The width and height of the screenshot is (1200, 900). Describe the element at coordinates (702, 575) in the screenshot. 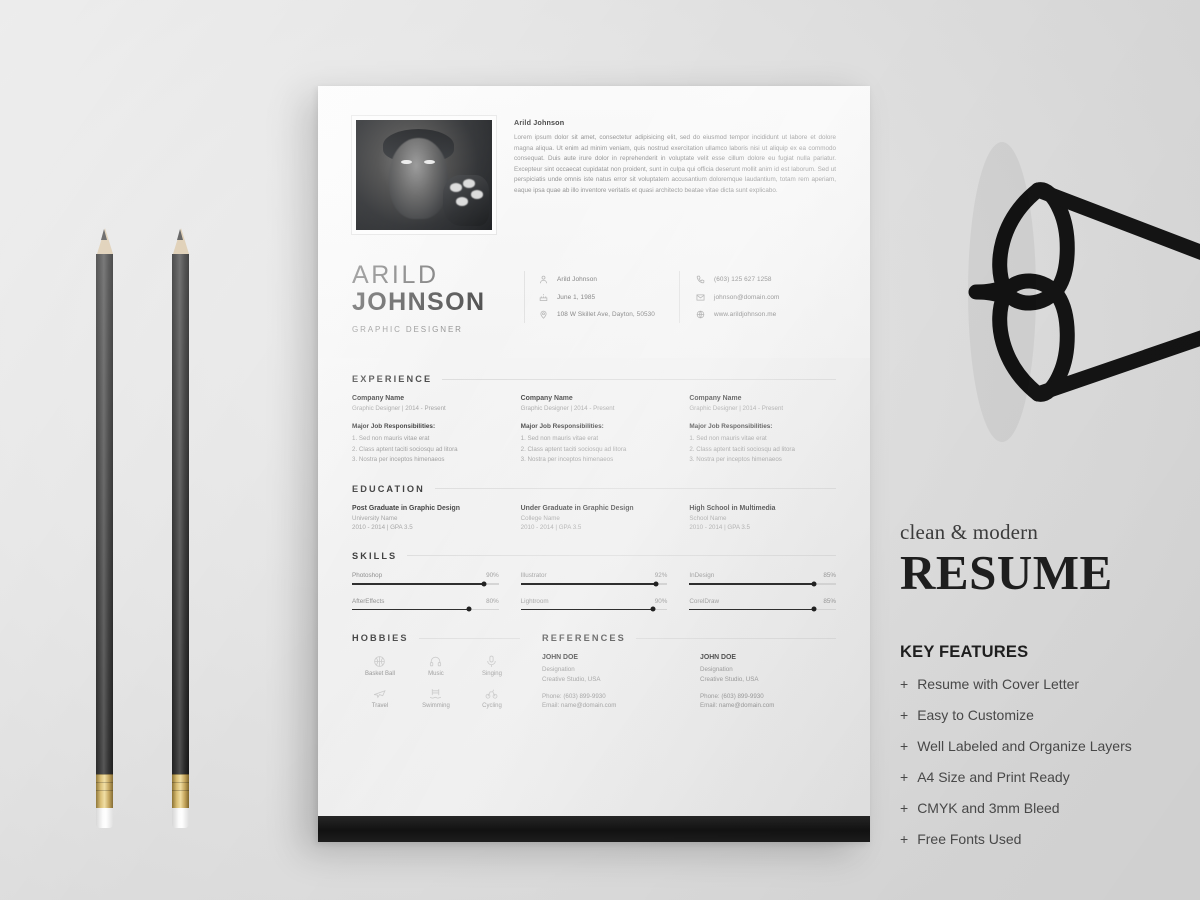

I see `skill-name: InDesign` at that location.